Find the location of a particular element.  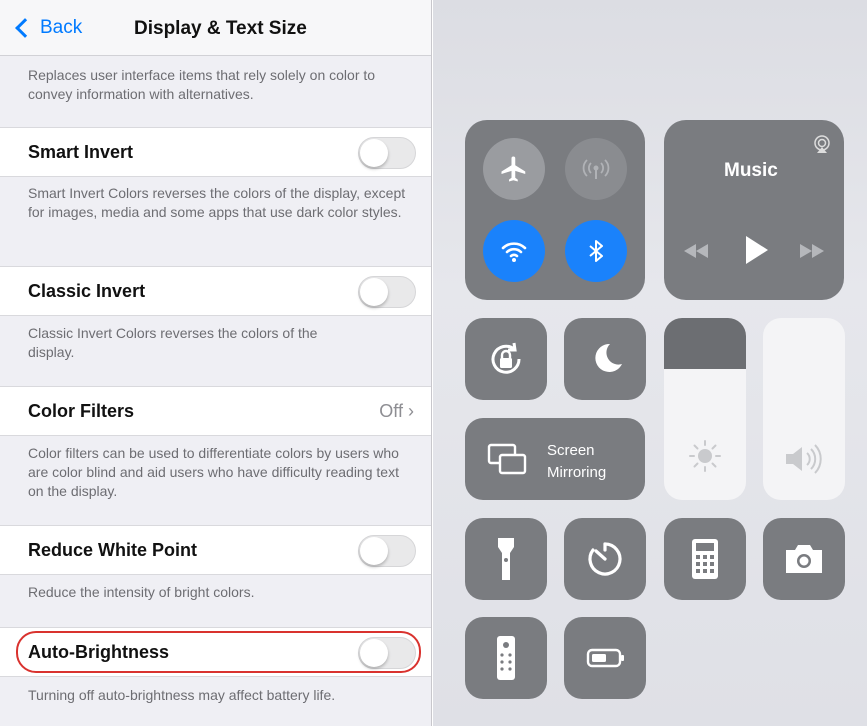

airplane-icon is located at coordinates (513, 169).